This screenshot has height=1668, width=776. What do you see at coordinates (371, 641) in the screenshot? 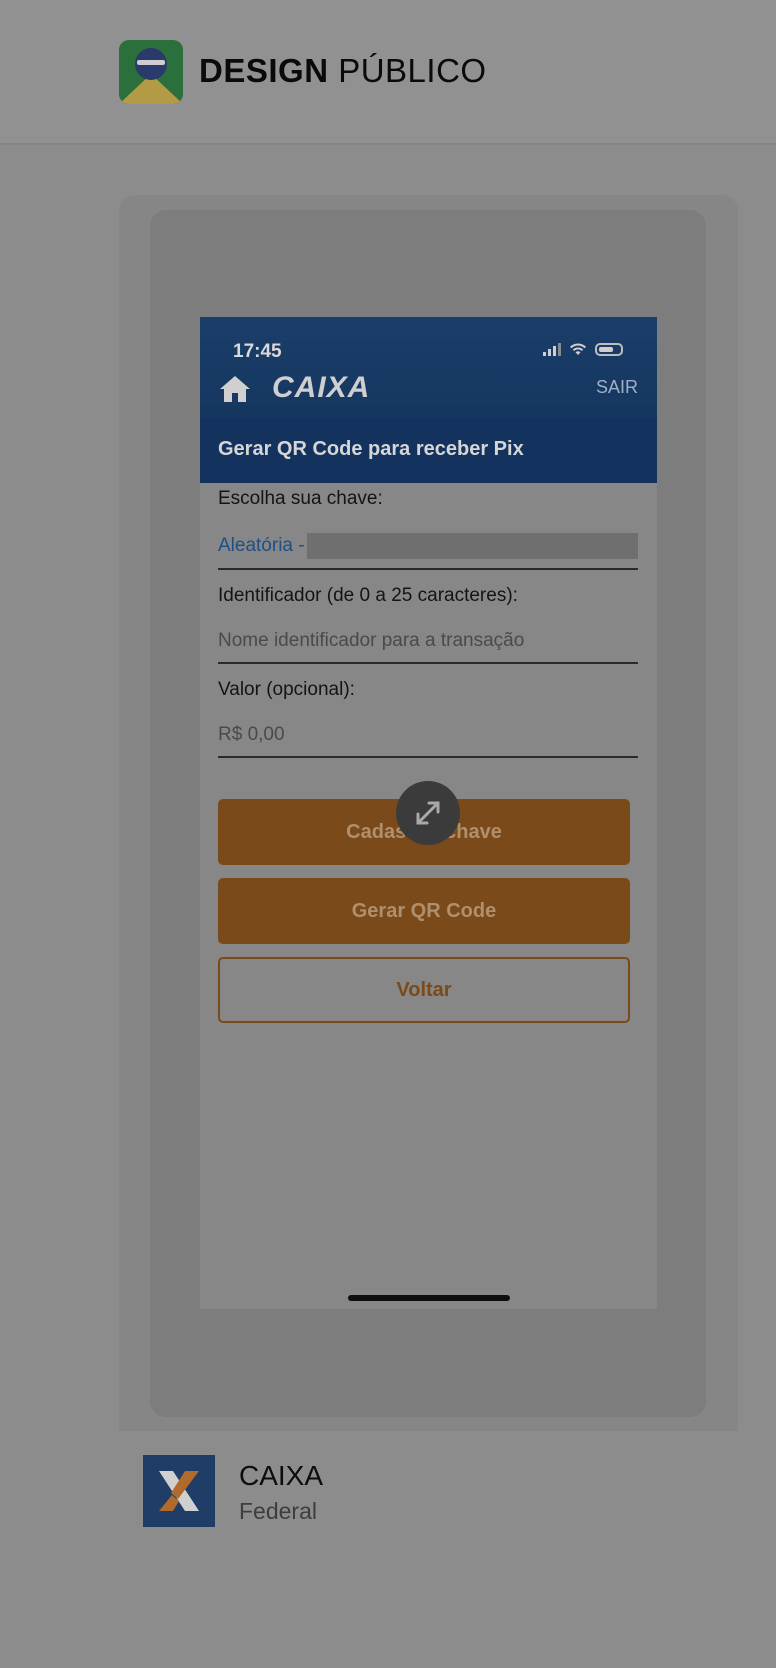
I see `identifier-input: Nome identificador para a transação` at bounding box center [371, 641].